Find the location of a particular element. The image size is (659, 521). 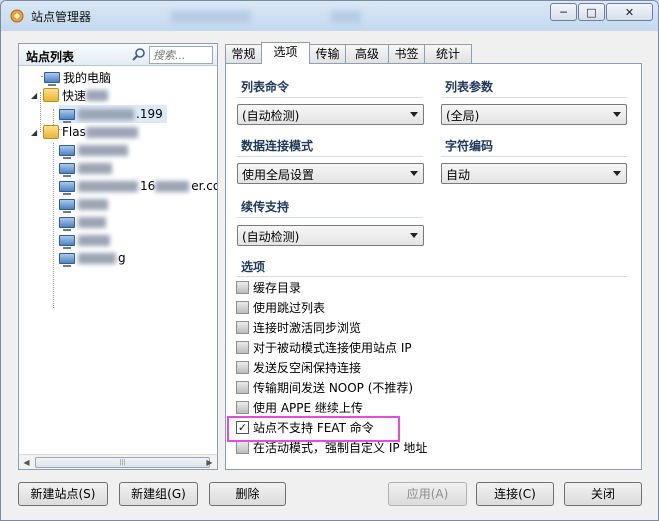

close-window-button: ✕ is located at coordinates (629, 12).